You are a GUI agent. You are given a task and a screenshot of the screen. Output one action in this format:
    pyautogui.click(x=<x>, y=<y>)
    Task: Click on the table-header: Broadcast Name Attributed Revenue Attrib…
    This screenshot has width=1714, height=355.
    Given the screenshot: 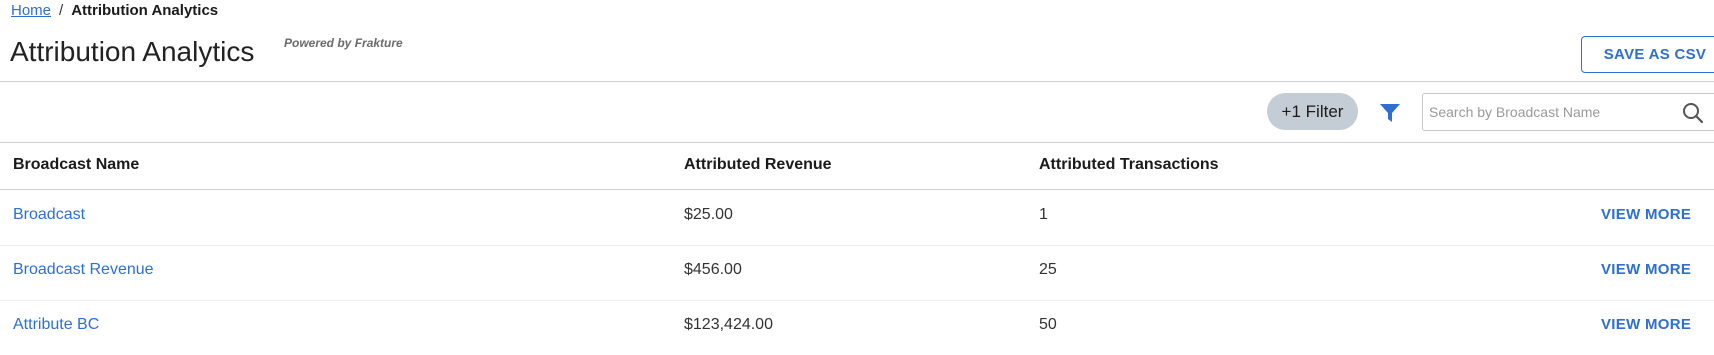 What is the action you would take?
    pyautogui.click(x=857, y=166)
    